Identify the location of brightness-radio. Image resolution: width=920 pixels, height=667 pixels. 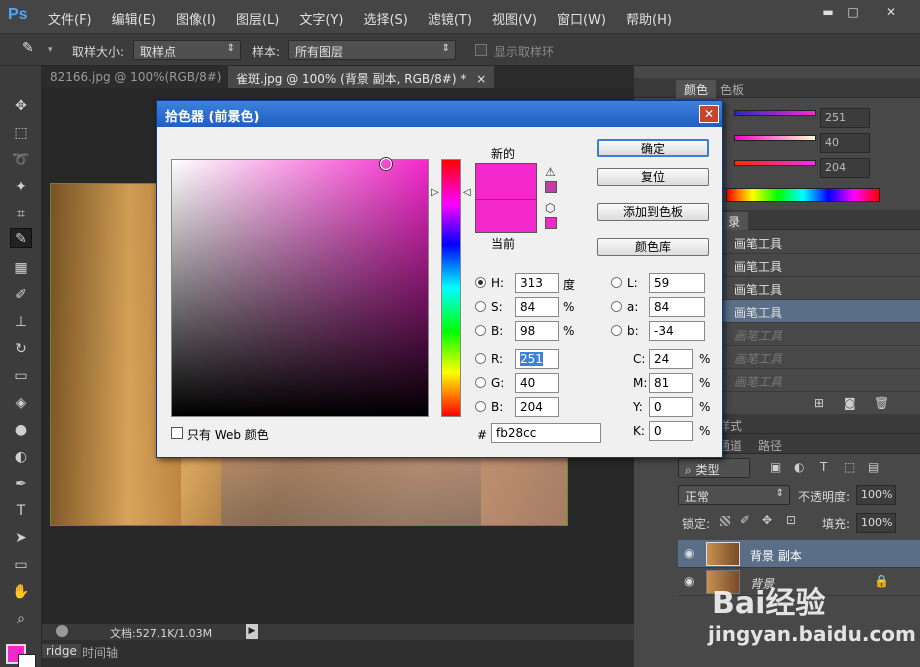
(480, 330).